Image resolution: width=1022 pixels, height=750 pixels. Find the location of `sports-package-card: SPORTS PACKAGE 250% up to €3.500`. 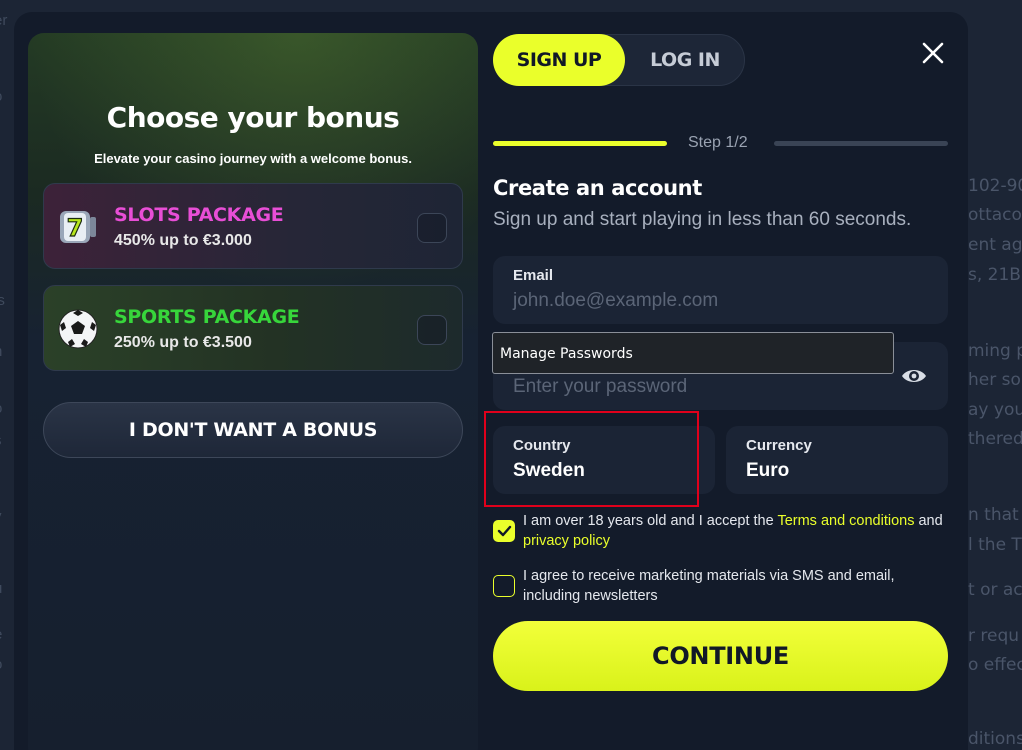

sports-package-card: SPORTS PACKAGE 250% up to €3.500 is located at coordinates (253, 328).